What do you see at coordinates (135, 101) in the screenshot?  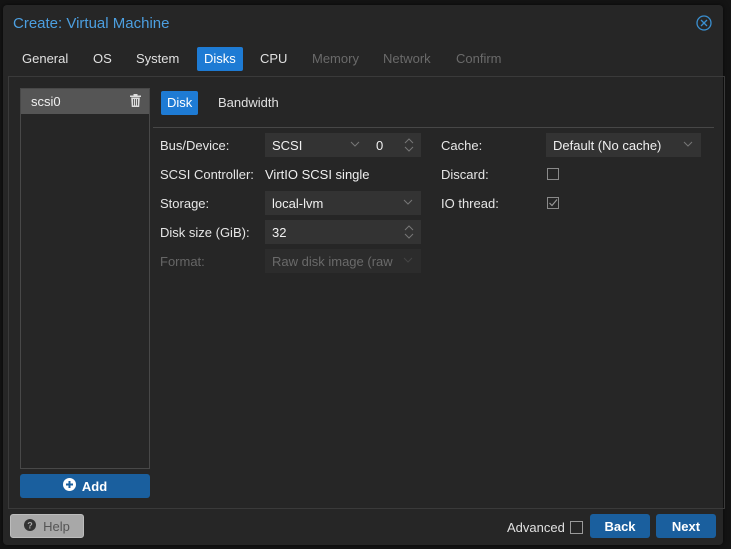 I see `trash-icon` at bounding box center [135, 101].